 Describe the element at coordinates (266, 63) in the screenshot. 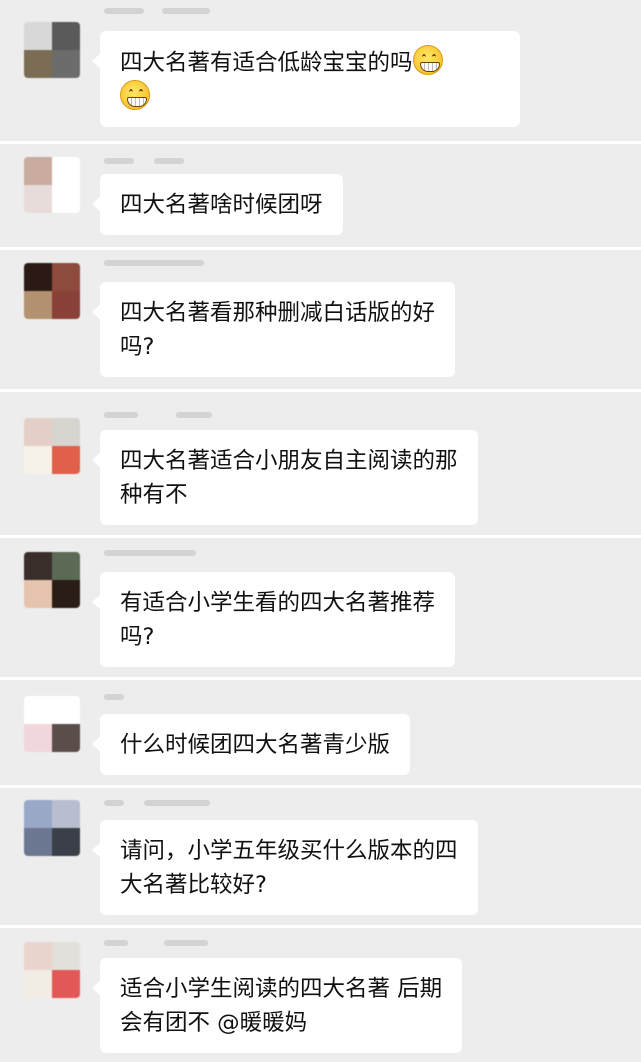

I see `message-text: 四大名著有适合低龄宝宝的吗` at that location.